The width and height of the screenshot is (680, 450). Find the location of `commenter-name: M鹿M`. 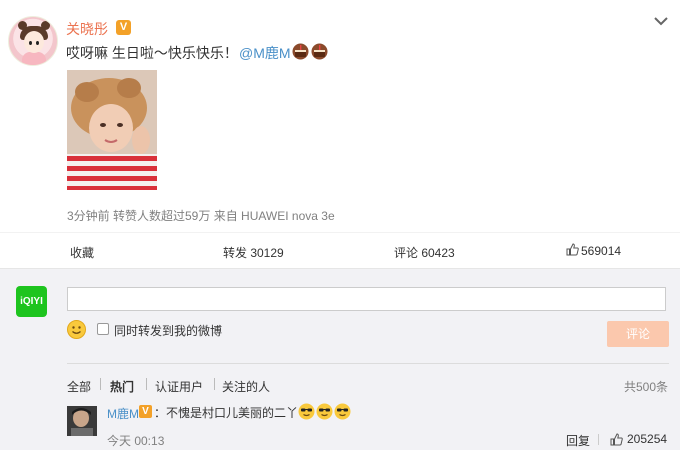

commenter-name: M鹿M is located at coordinates (123, 413).